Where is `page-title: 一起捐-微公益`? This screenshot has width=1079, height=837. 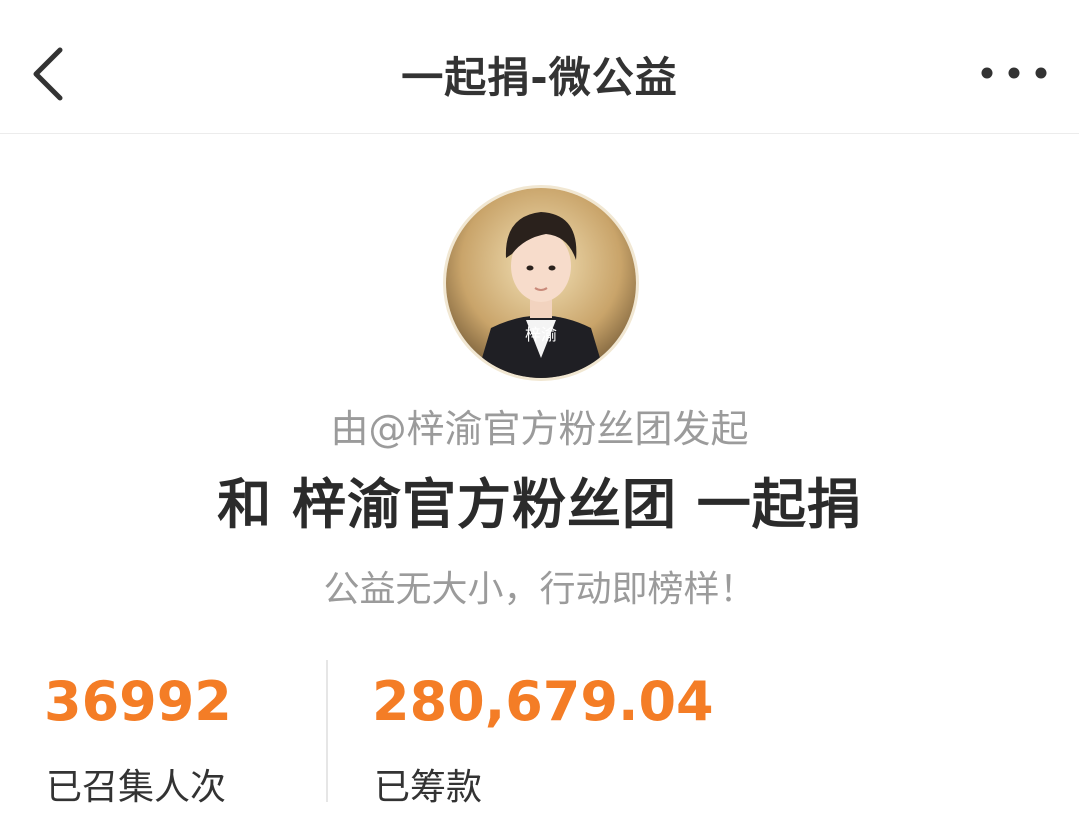 page-title: 一起捐-微公益 is located at coordinates (539, 77).